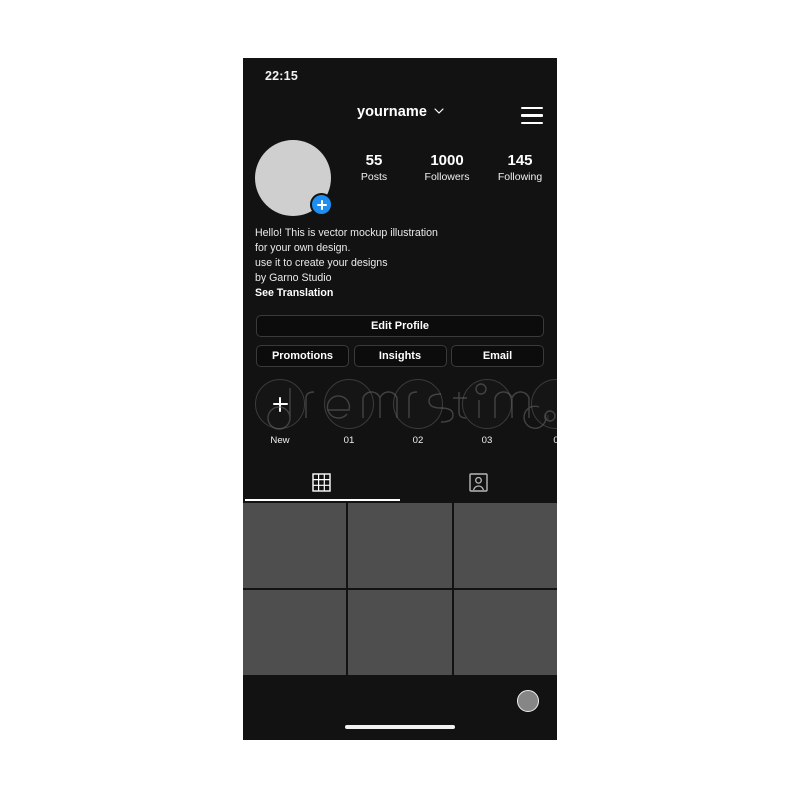  Describe the element at coordinates (374, 160) in the screenshot. I see `stat-posts-value: 55` at that location.